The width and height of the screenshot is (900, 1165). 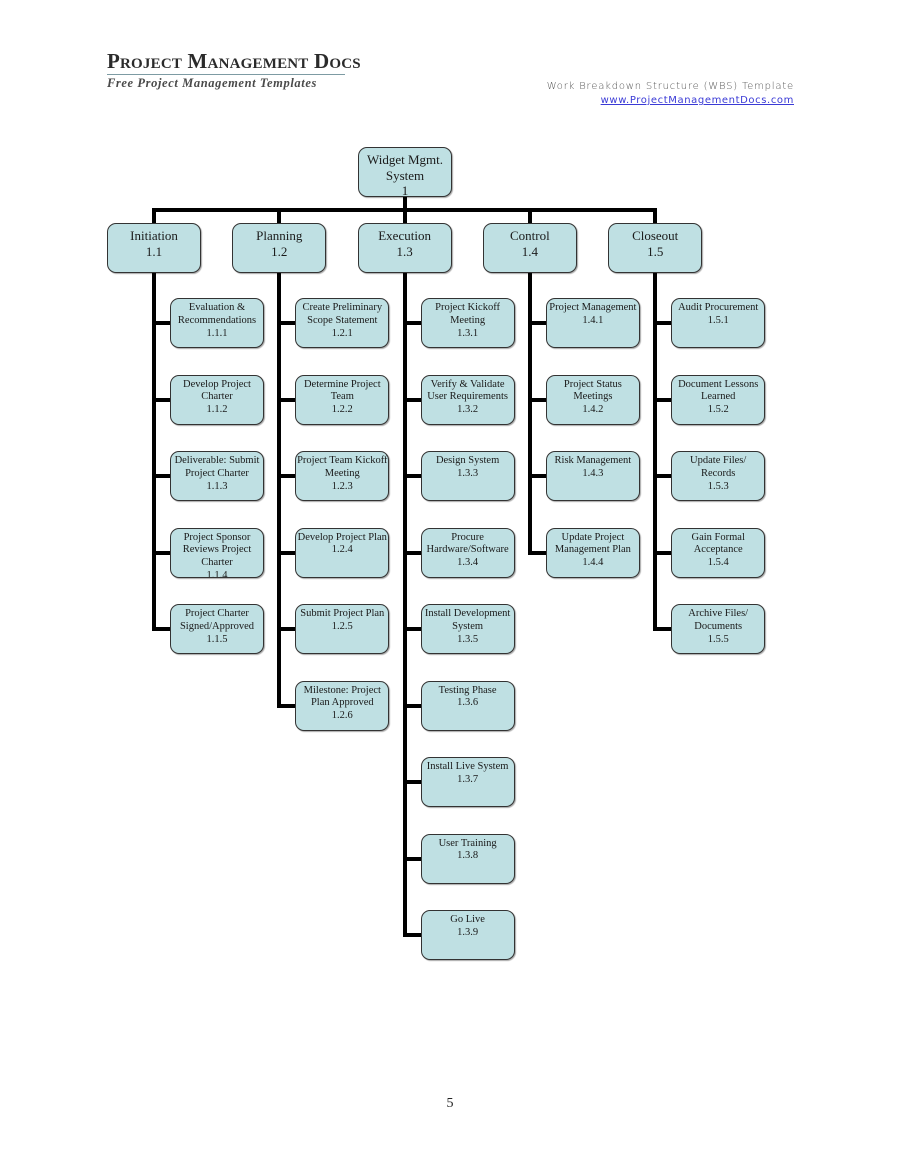 I want to click on phase-node-initiation: Initiation 1.1, so click(x=154, y=248).